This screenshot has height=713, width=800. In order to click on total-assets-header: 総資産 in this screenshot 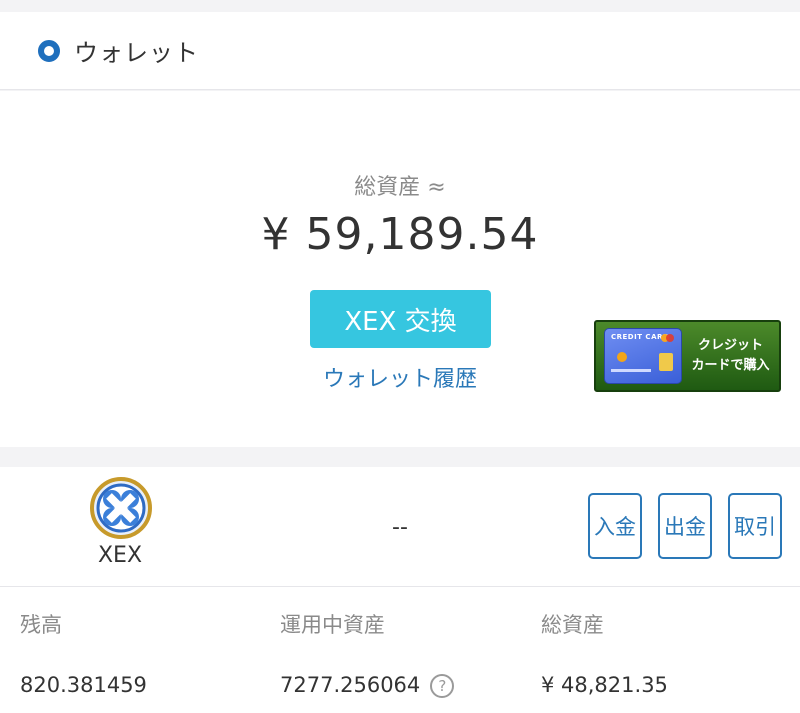, I will do `click(572, 625)`.